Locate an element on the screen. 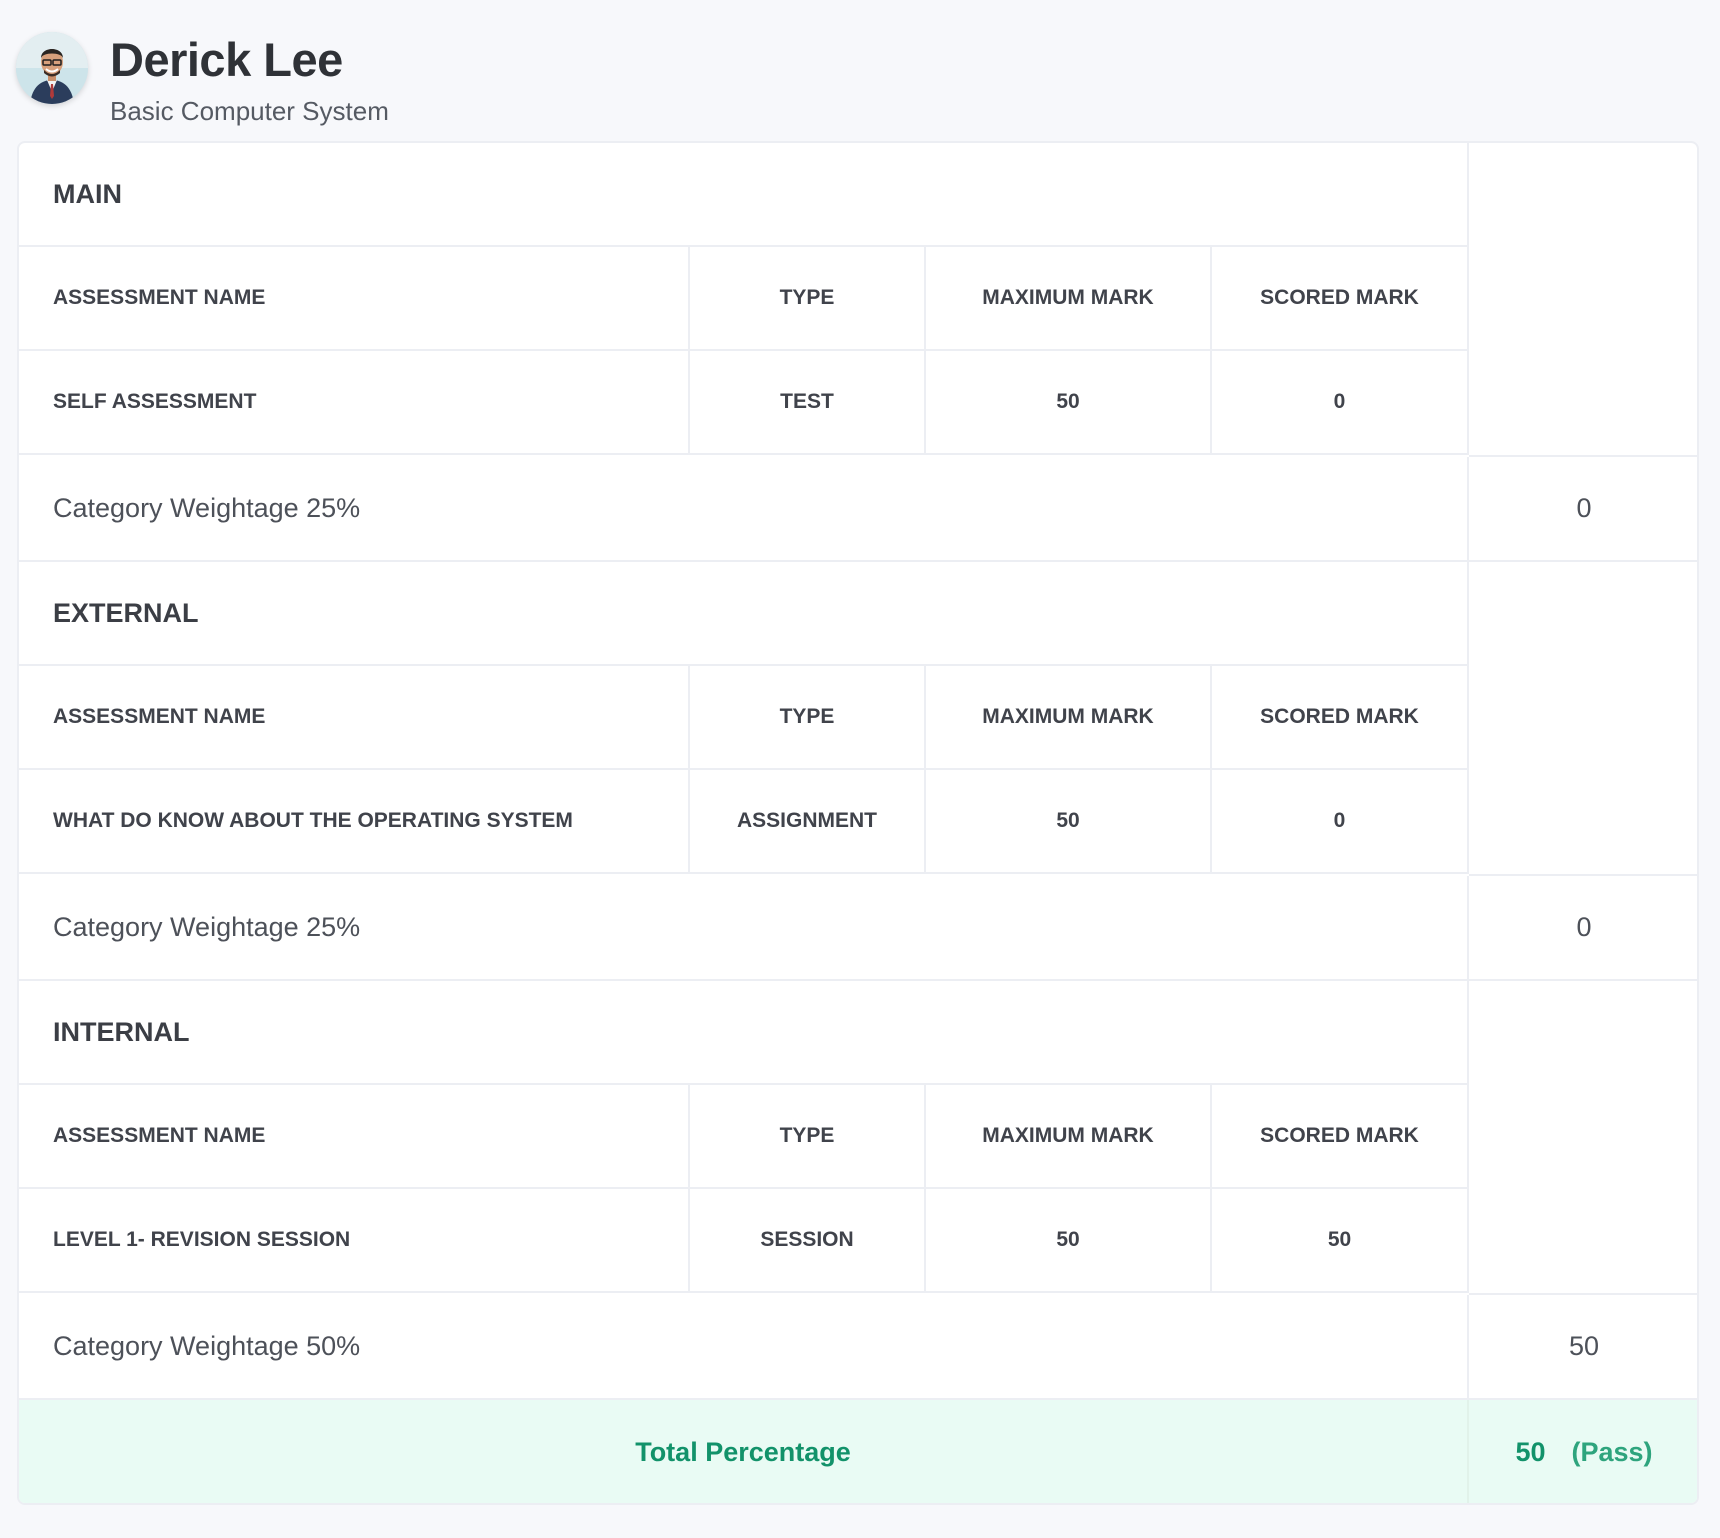 This screenshot has height=1538, width=1720. assessment-name: LEVEL 1- REVISION SESSION is located at coordinates (354, 1241).